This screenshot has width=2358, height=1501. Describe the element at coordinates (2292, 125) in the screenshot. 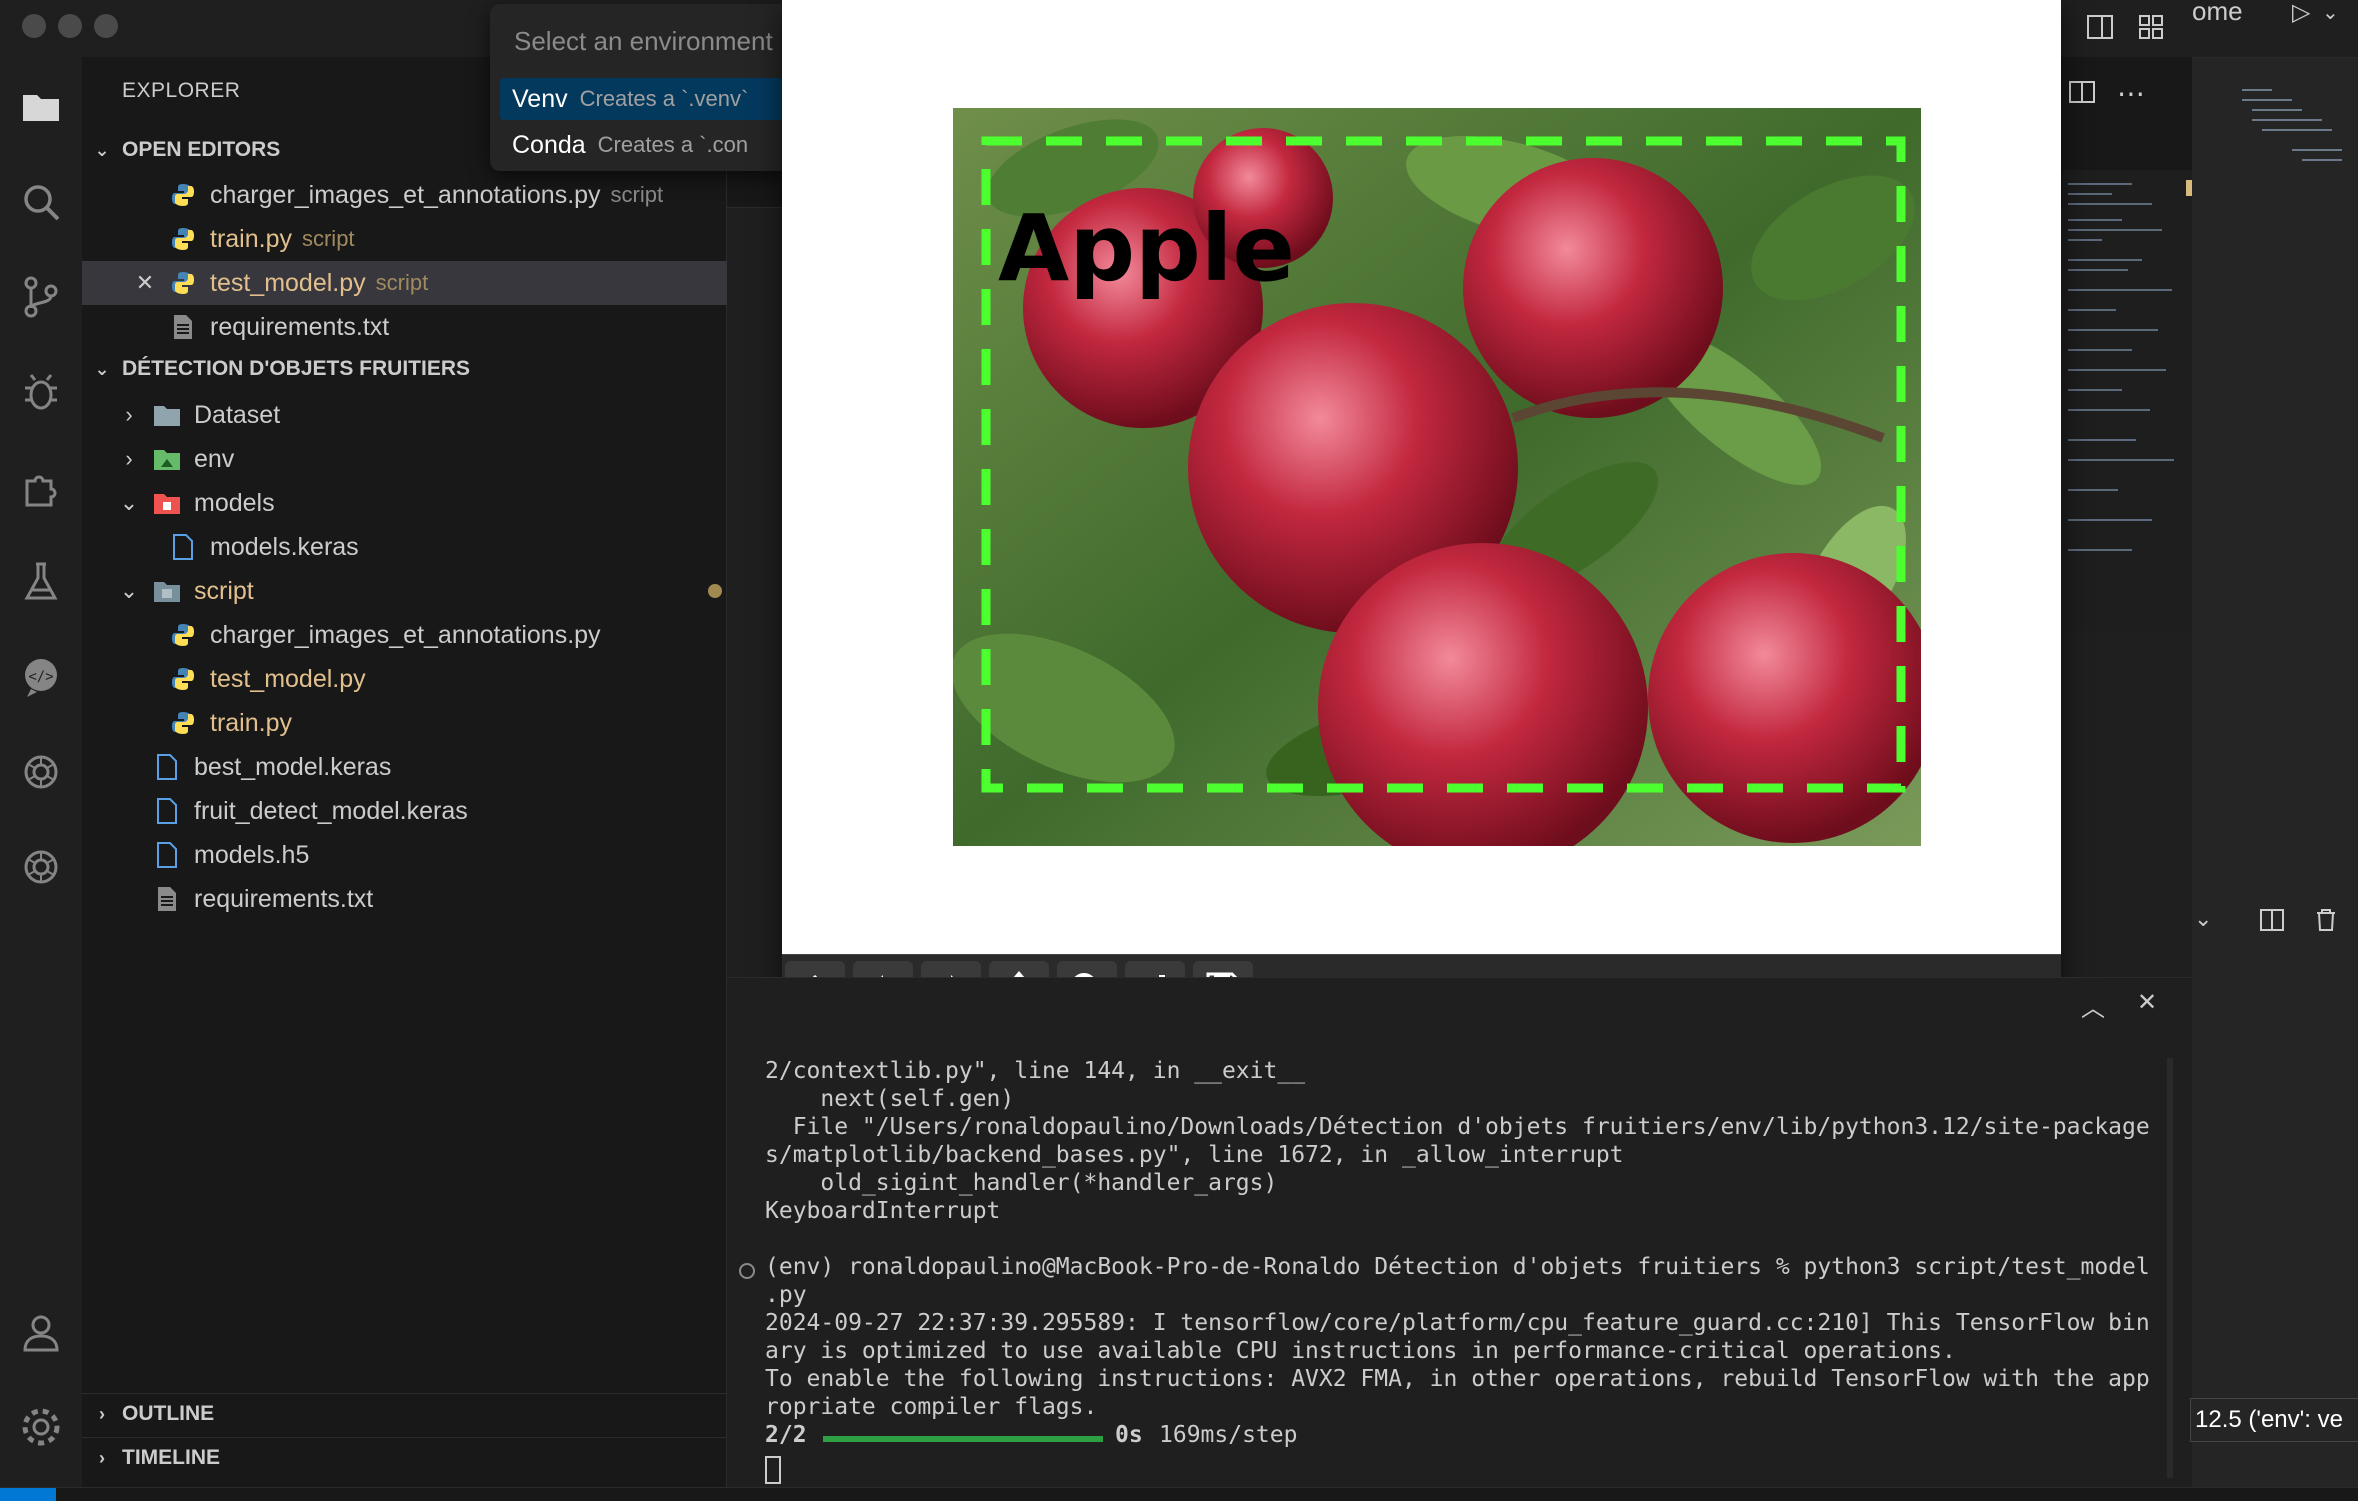

I see `secondary-minimap` at that location.